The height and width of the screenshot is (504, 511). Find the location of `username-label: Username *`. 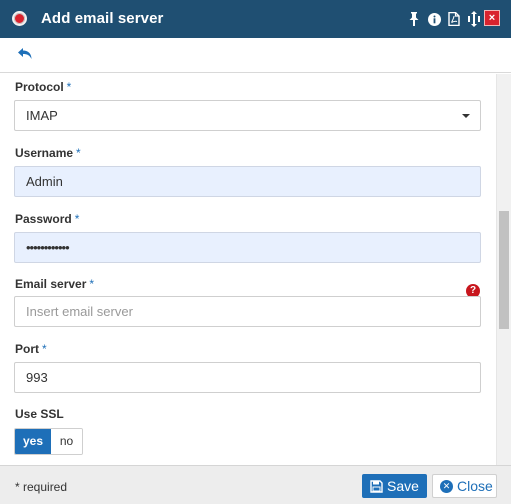

username-label: Username * is located at coordinates (48, 153).